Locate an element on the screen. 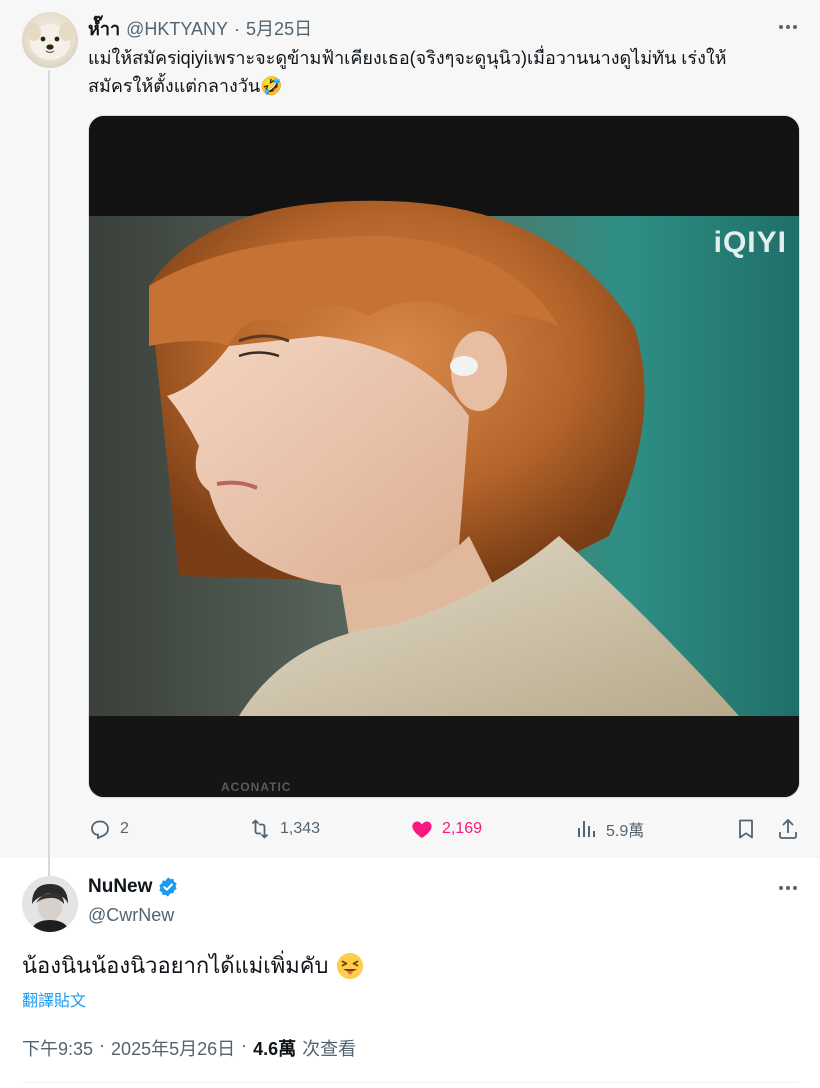  bookmark-icon is located at coordinates (746, 829).